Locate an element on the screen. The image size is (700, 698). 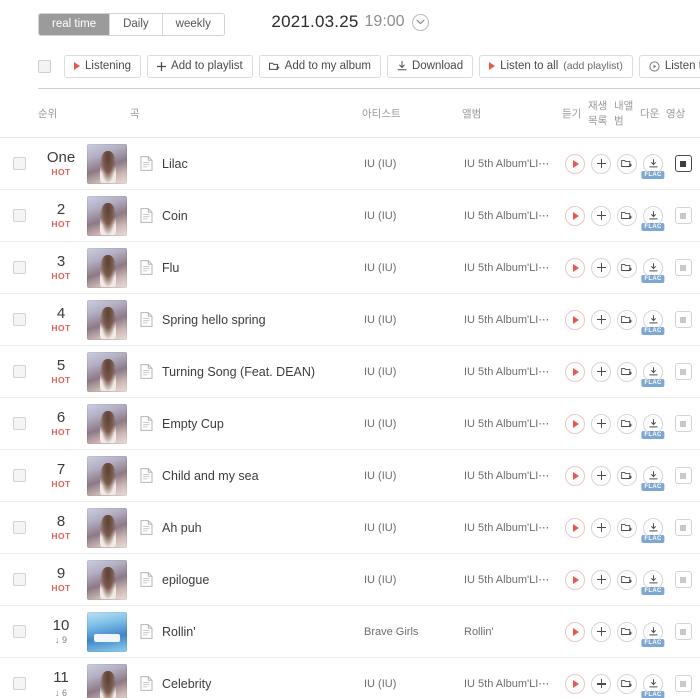
table-row: 8 HOT Ah puh IU (IU) IU 5th Album'LI⋯ FLAC is located at coordinates (350, 527).